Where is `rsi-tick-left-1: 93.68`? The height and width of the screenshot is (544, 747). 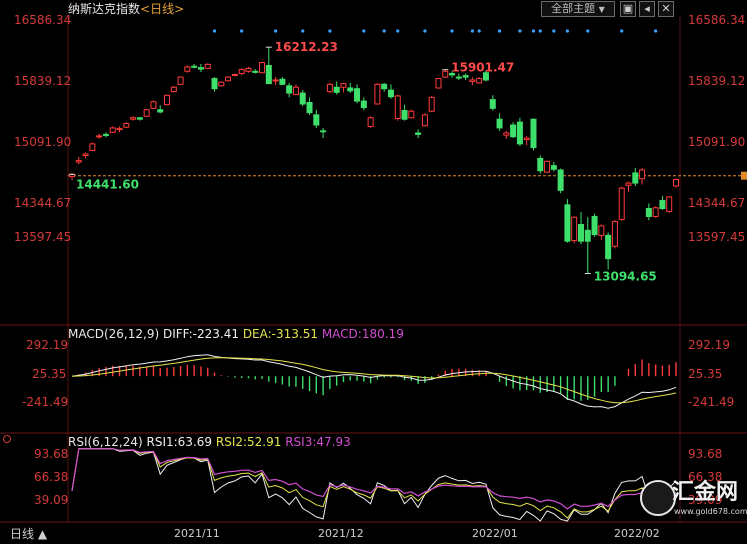
rsi-tick-left-1: 93.68 is located at coordinates (51, 454).